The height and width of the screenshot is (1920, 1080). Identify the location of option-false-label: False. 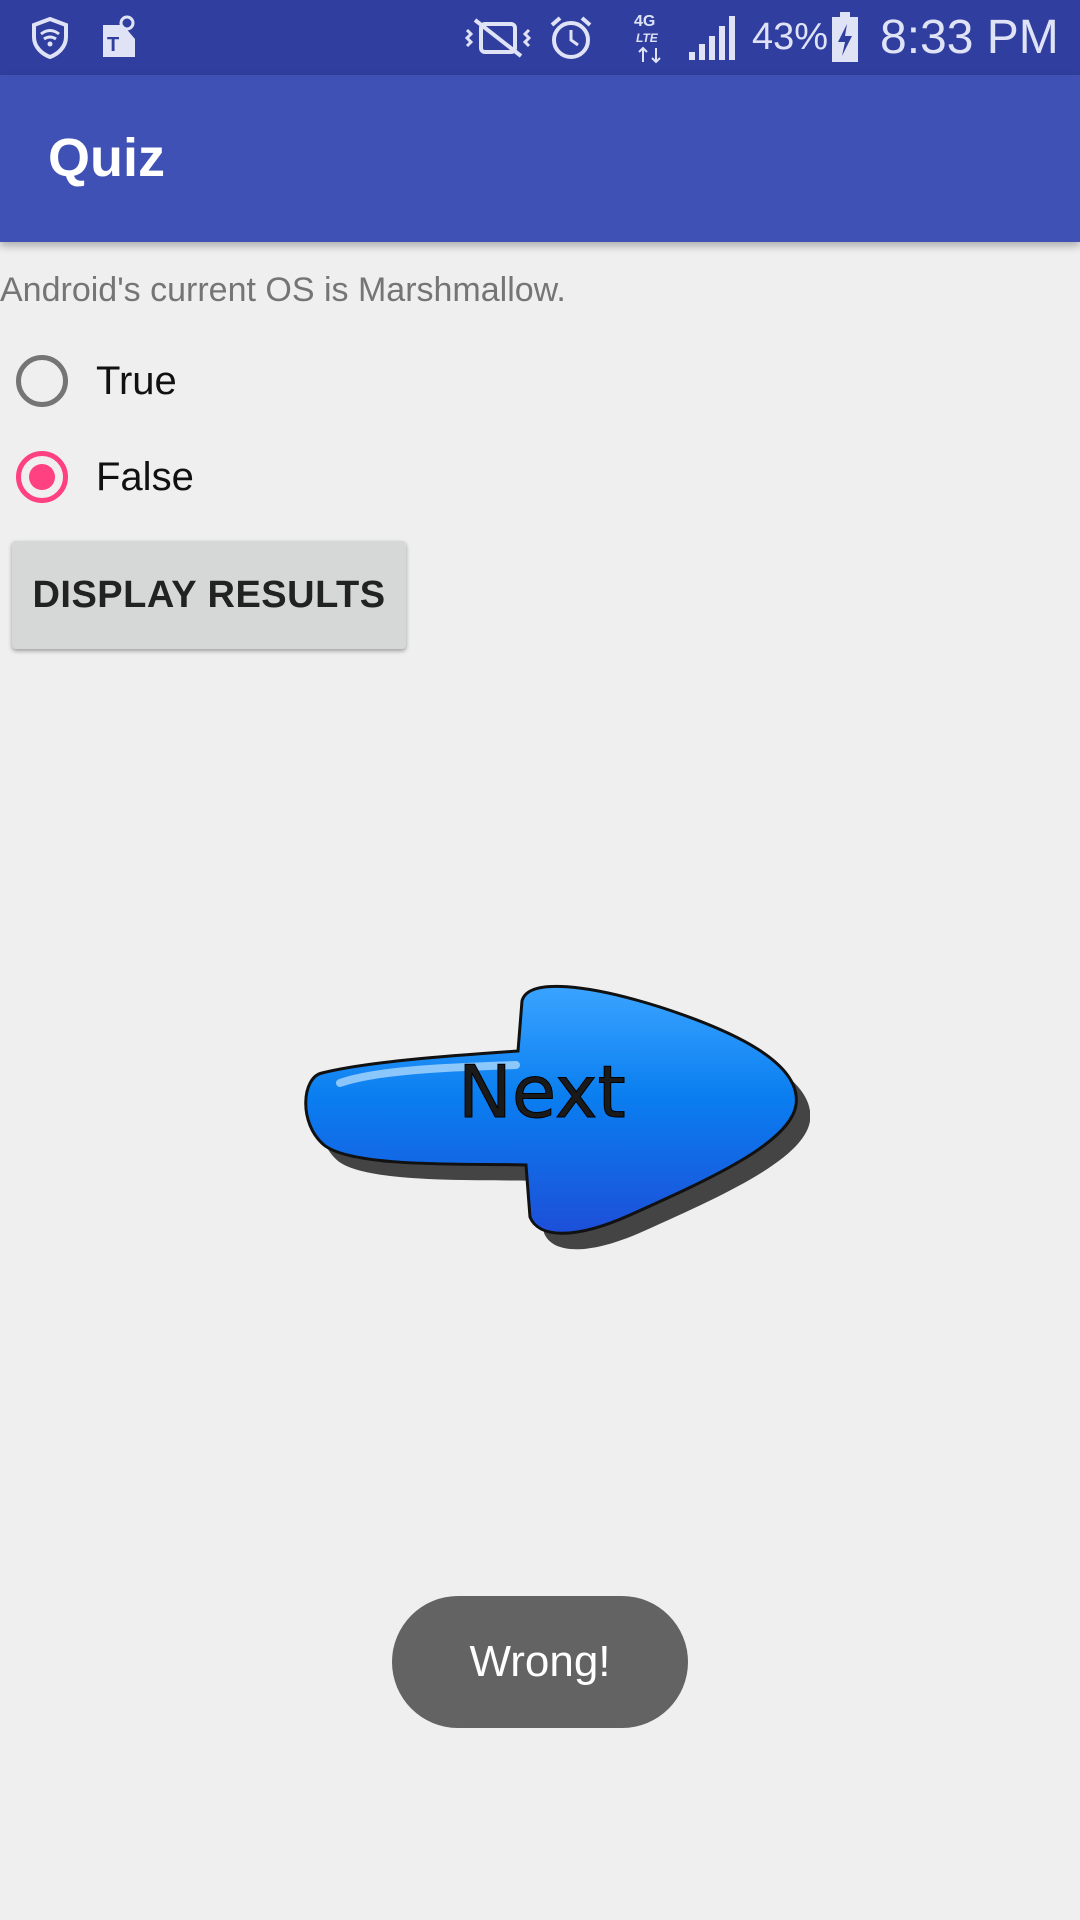
(145, 477).